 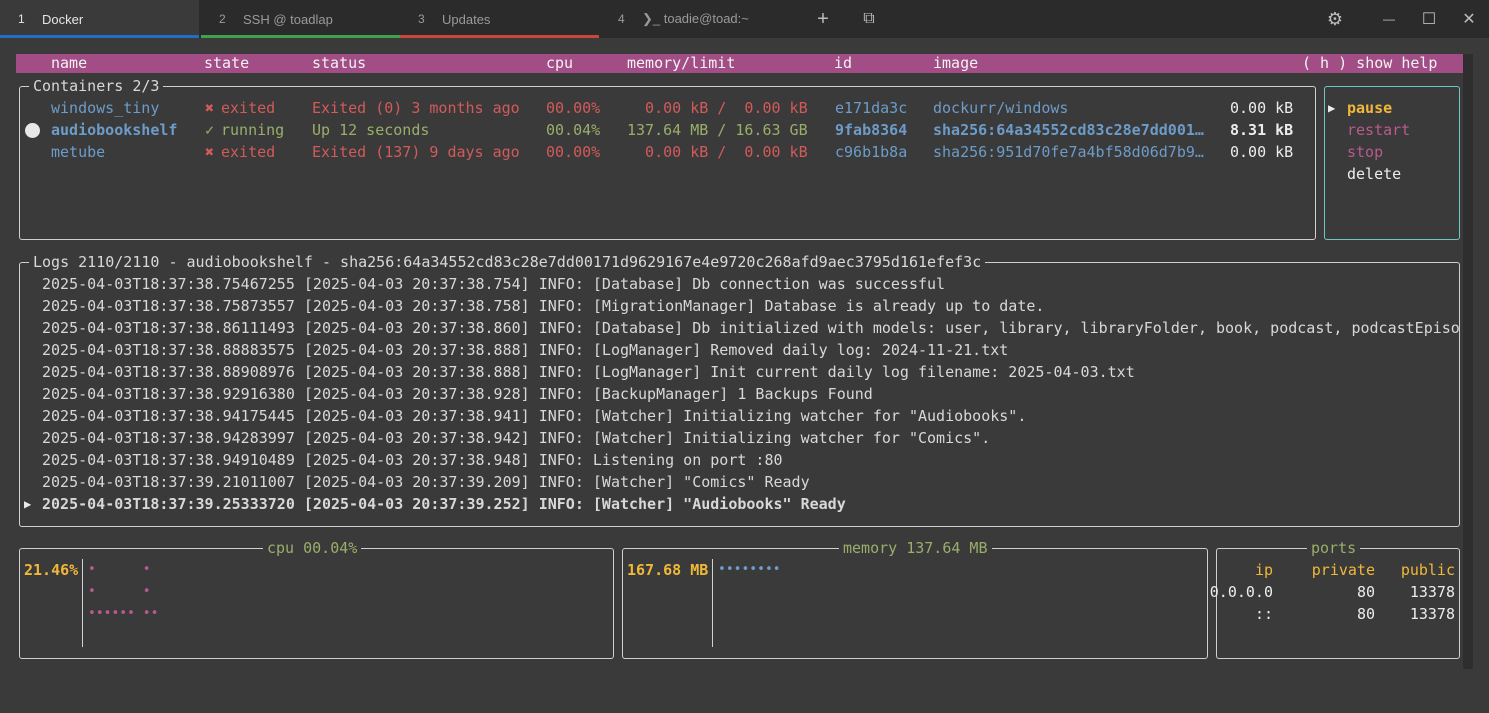 I want to click on cpu-graph-title: cpu 00.04%, so click(x=312, y=548).